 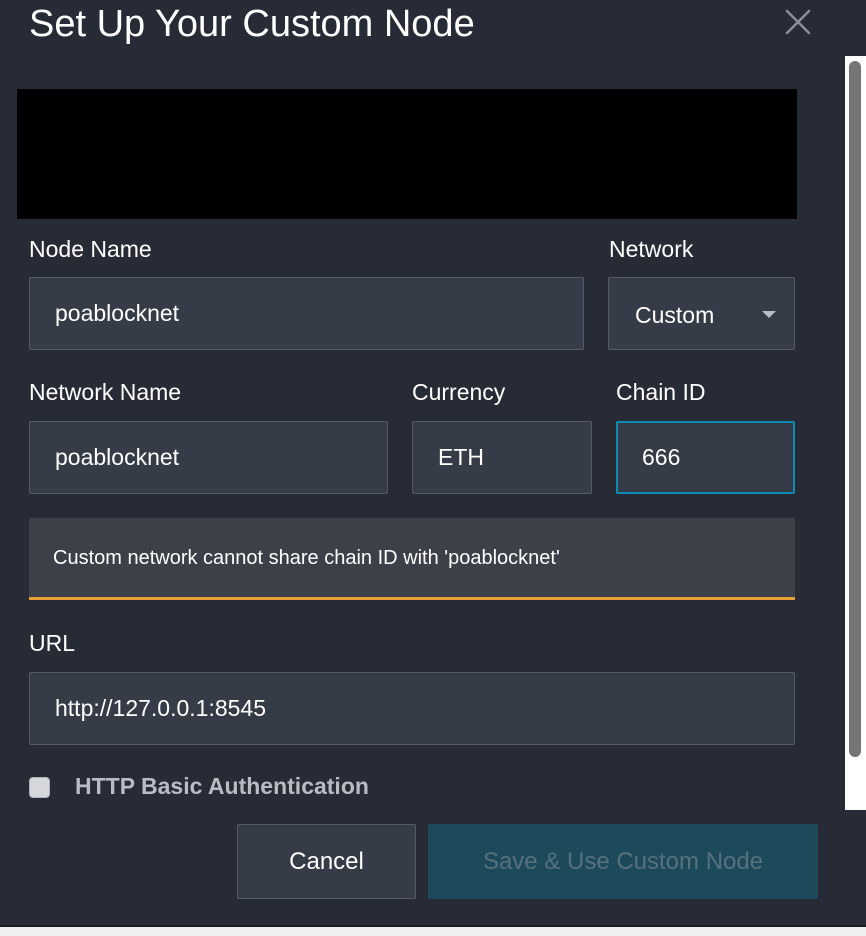 What do you see at coordinates (502, 457) in the screenshot?
I see `currency-input` at bounding box center [502, 457].